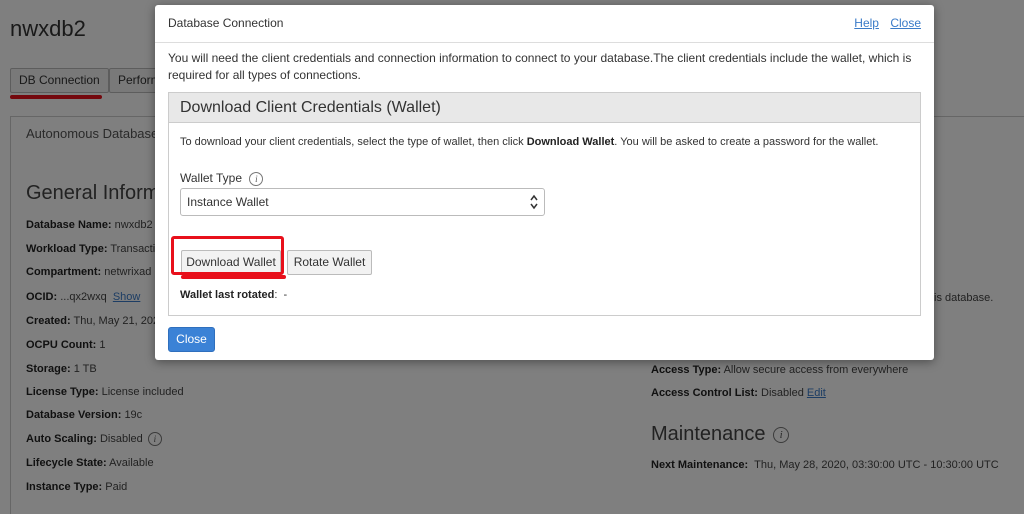  Describe the element at coordinates (227, 255) in the screenshot. I see `download-wallet-highlight-annotation` at that location.